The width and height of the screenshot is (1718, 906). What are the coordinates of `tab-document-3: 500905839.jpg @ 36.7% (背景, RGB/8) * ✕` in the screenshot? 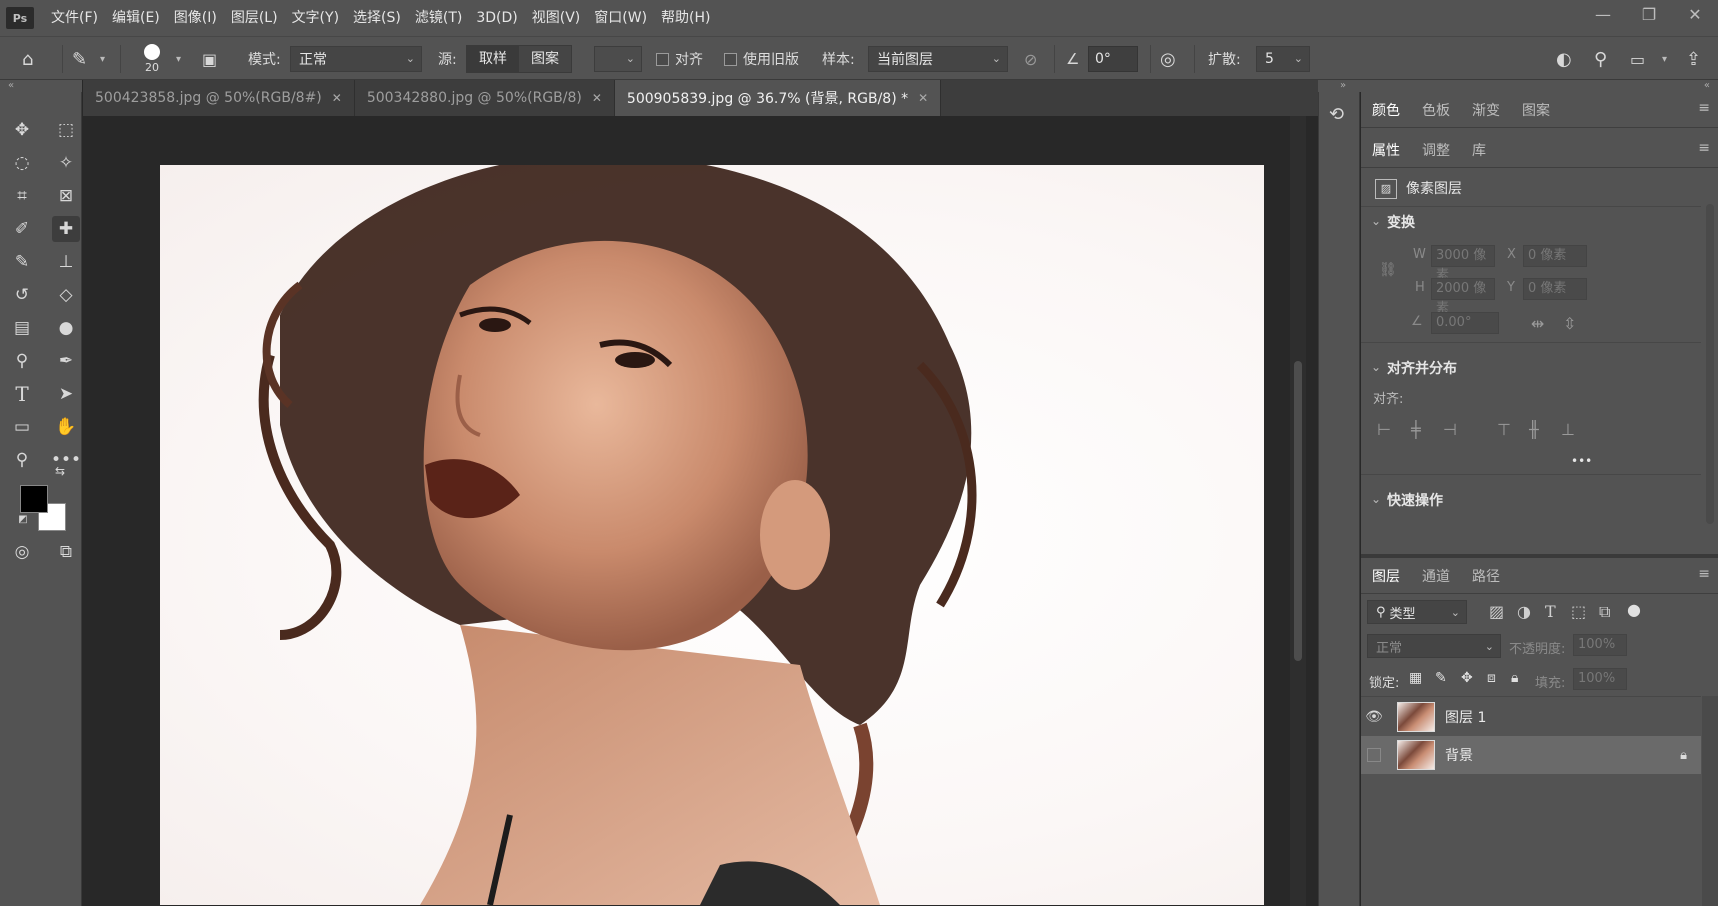 It's located at (778, 98).